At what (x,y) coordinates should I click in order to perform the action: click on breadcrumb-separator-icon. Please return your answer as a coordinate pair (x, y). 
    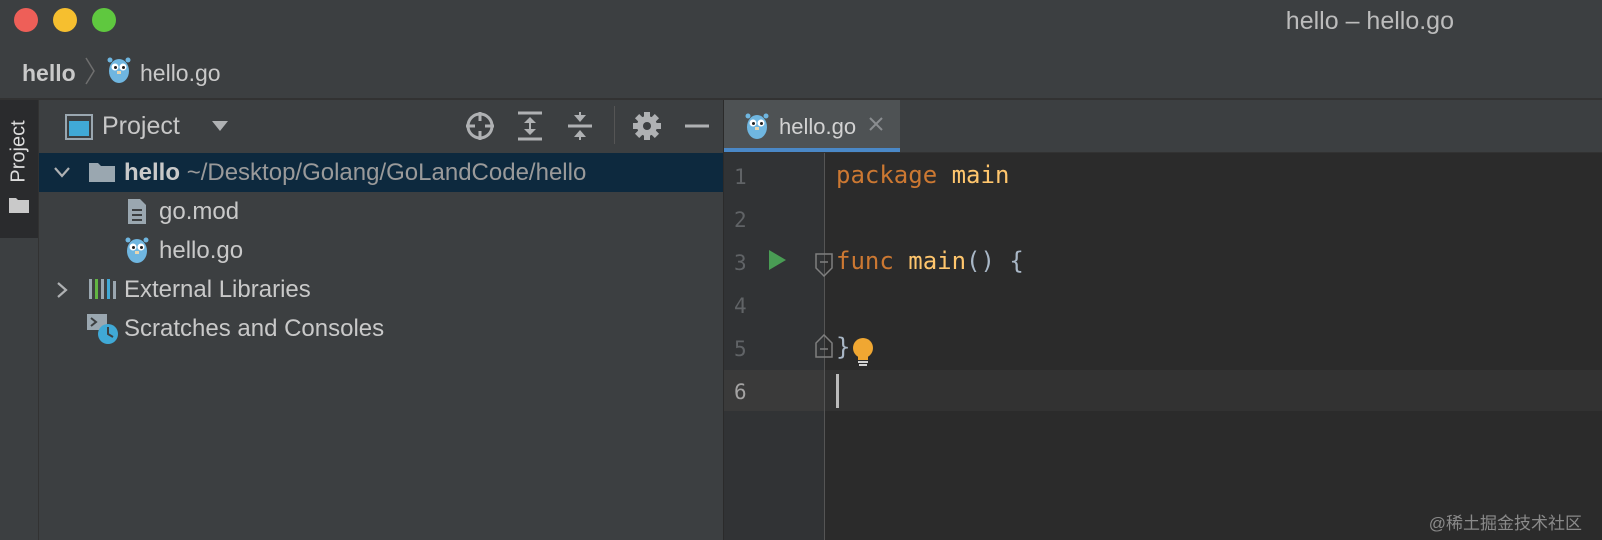
    Looking at the image, I should click on (90, 71).